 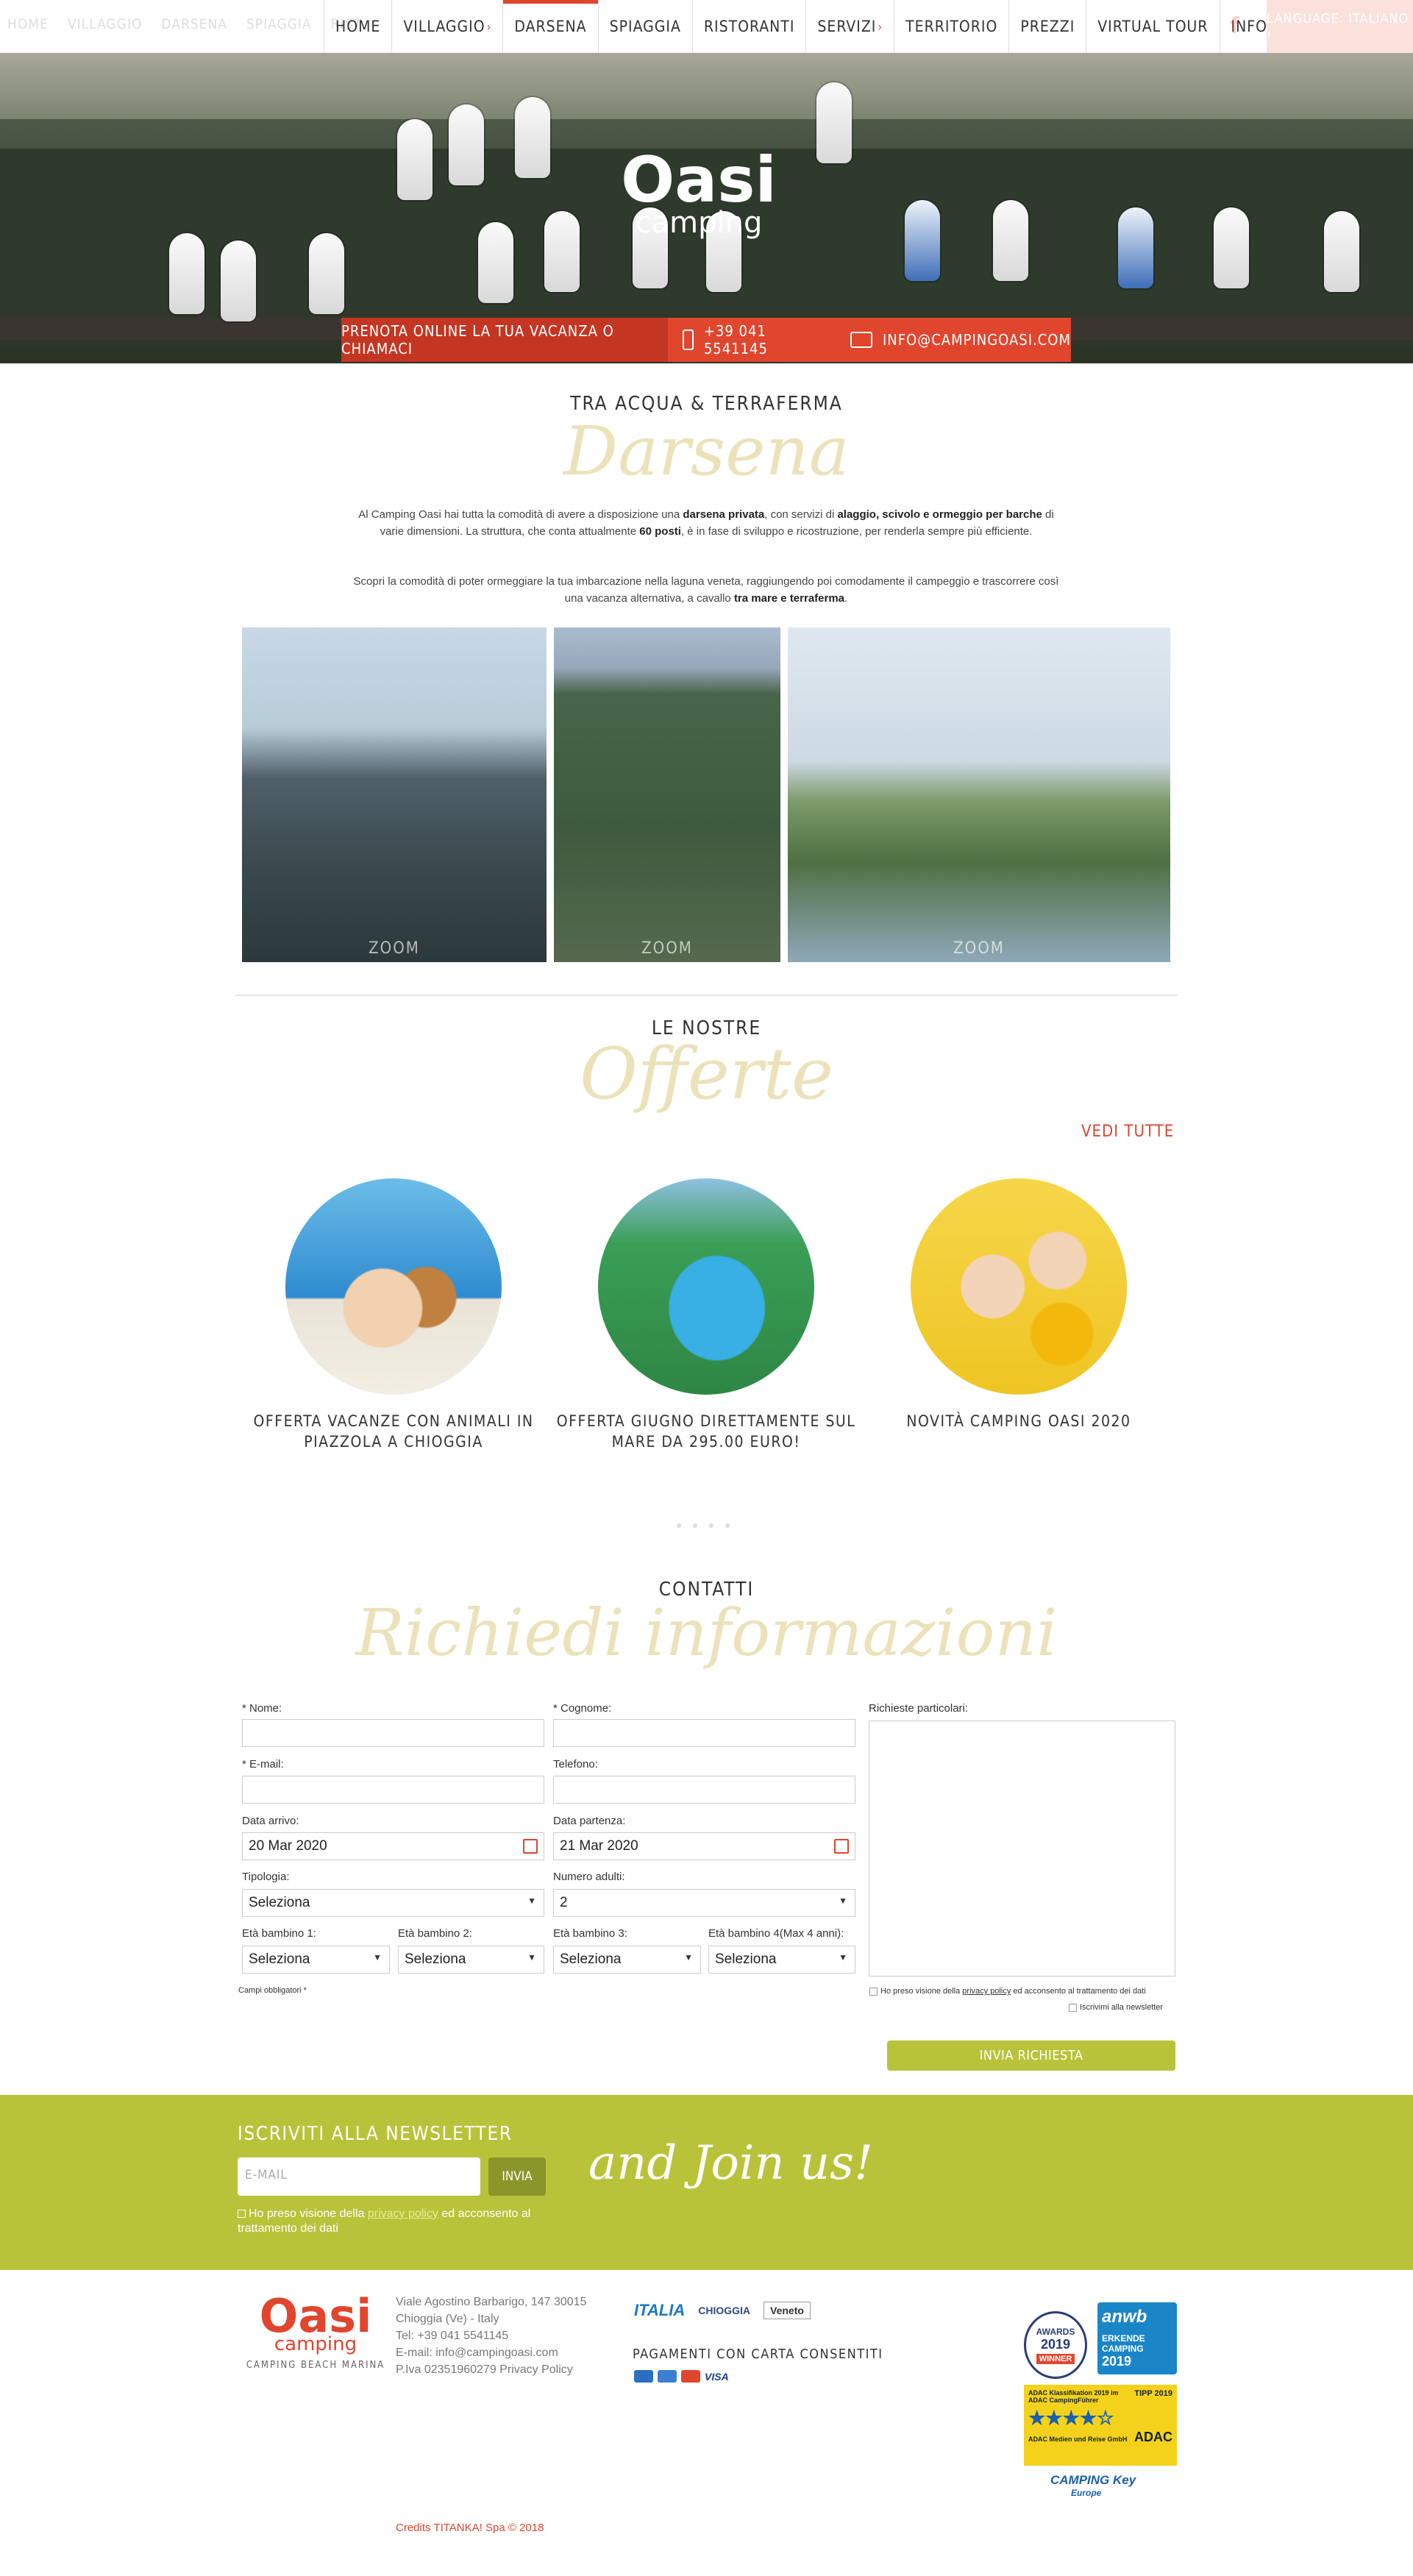 What do you see at coordinates (752, 339) in the screenshot?
I see `phone-link: +39 041 5541145` at bounding box center [752, 339].